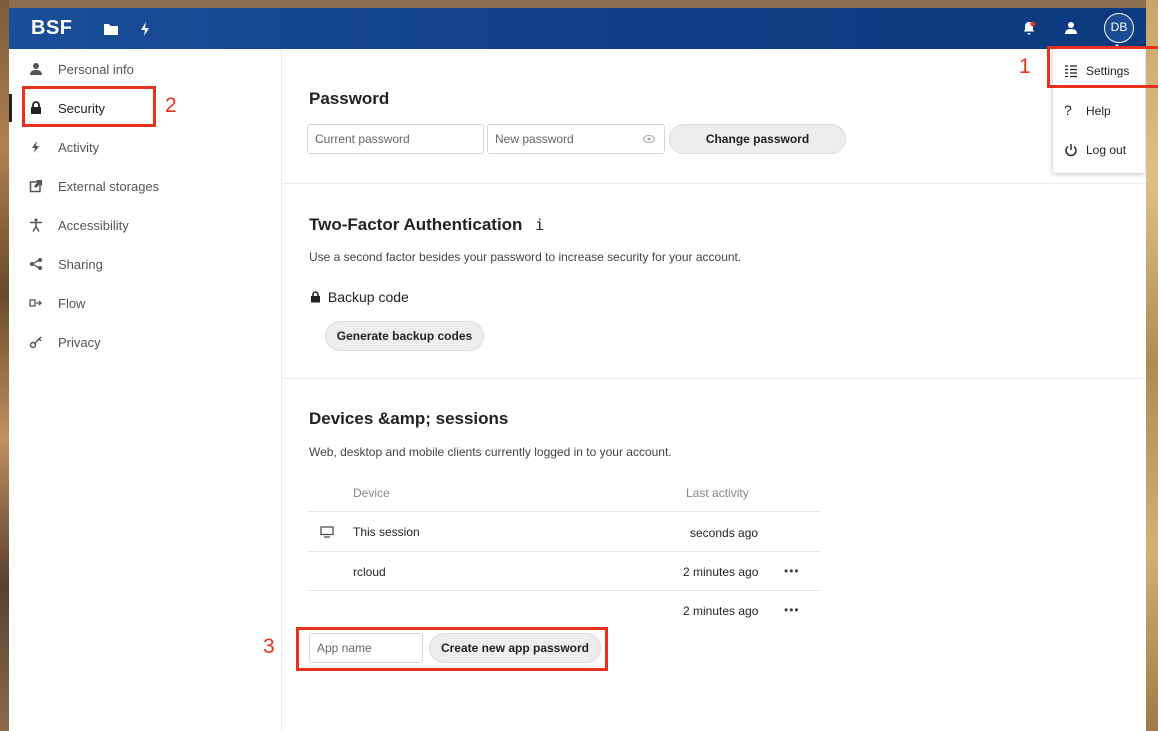 The width and height of the screenshot is (1158, 731). What do you see at coordinates (1071, 150) in the screenshot?
I see `power-icon` at bounding box center [1071, 150].